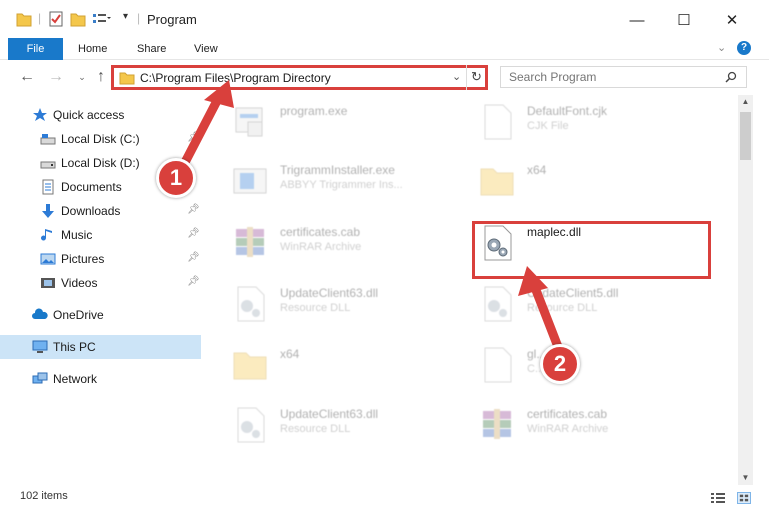 This screenshot has width=769, height=528. What do you see at coordinates (560, 364) in the screenshot?
I see `callout-2: 2` at bounding box center [560, 364].